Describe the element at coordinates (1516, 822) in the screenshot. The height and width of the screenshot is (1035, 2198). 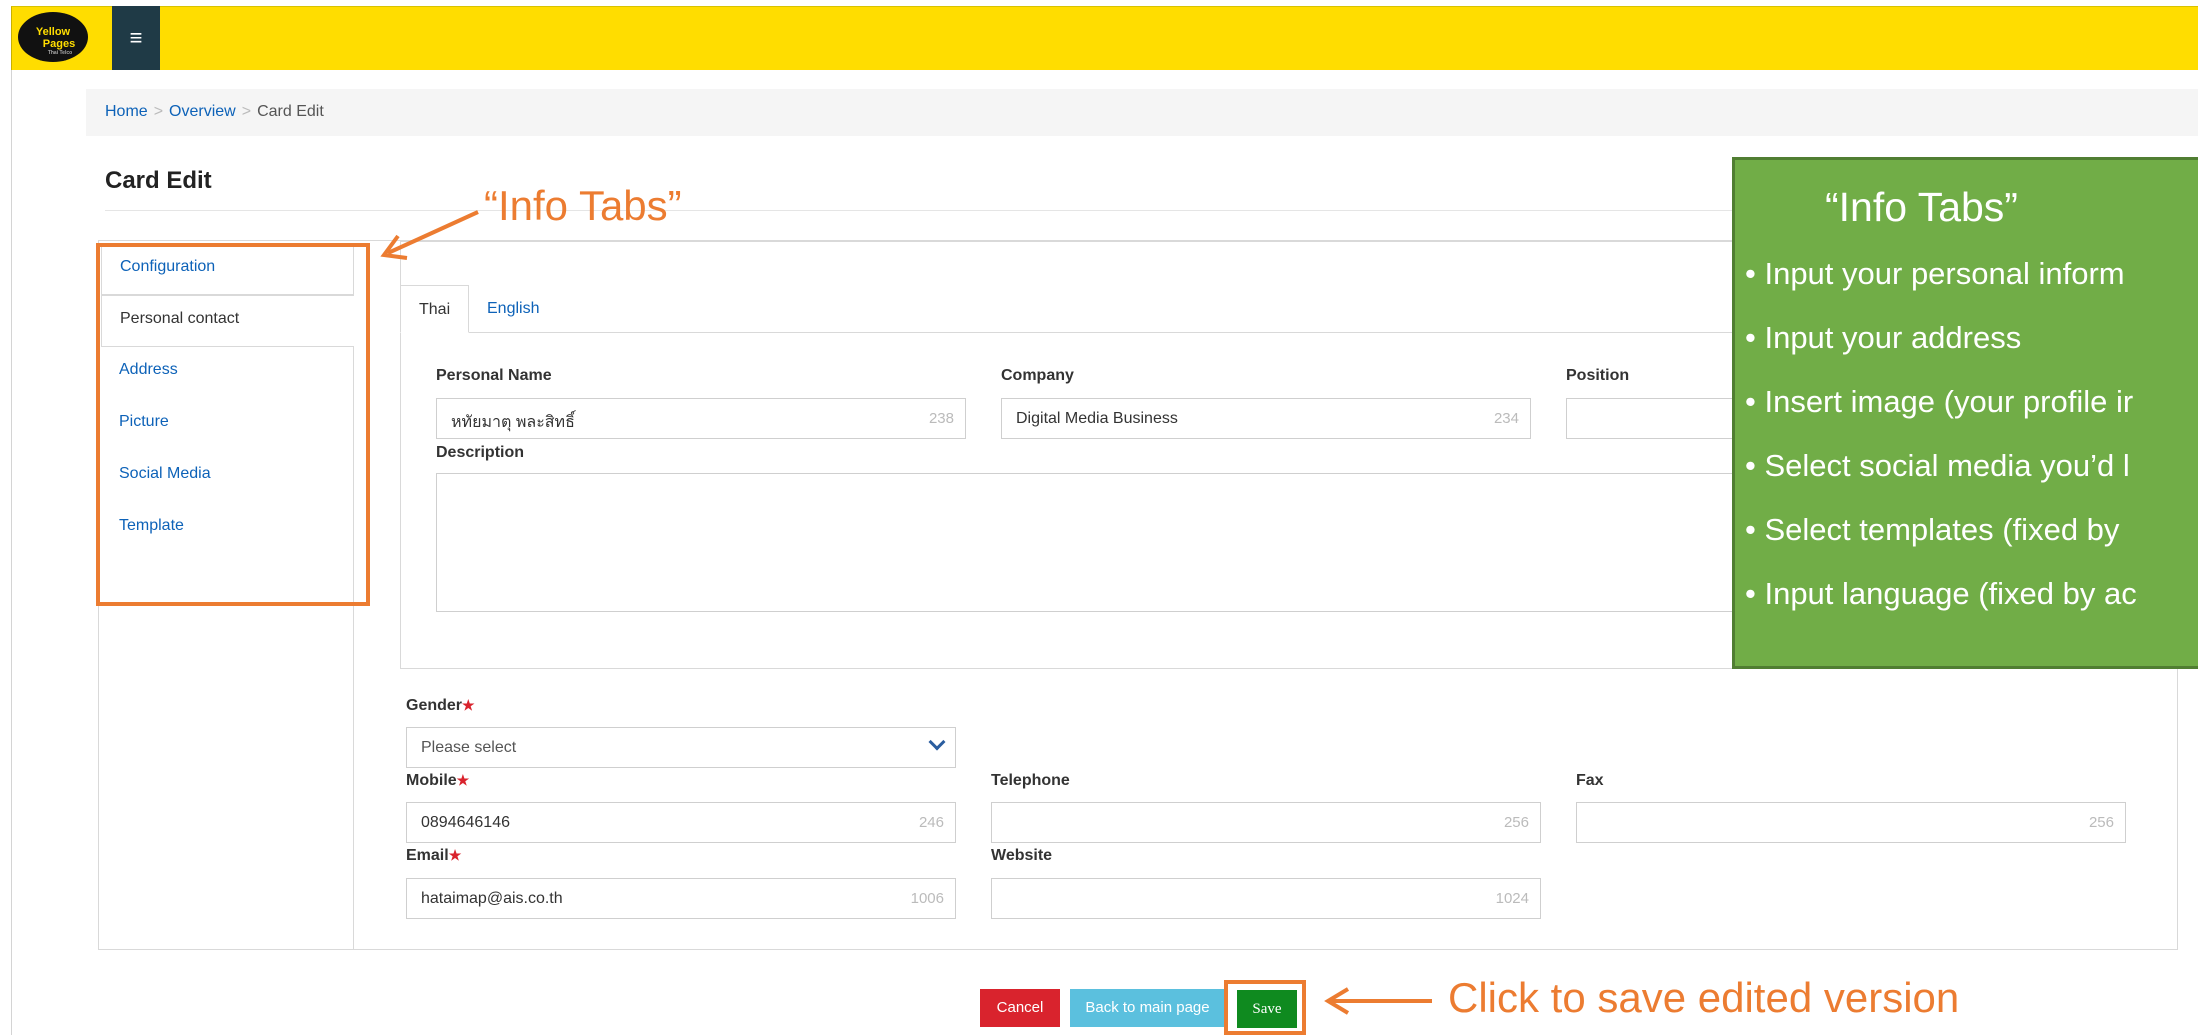
I see `telephone-counter: 256` at that location.